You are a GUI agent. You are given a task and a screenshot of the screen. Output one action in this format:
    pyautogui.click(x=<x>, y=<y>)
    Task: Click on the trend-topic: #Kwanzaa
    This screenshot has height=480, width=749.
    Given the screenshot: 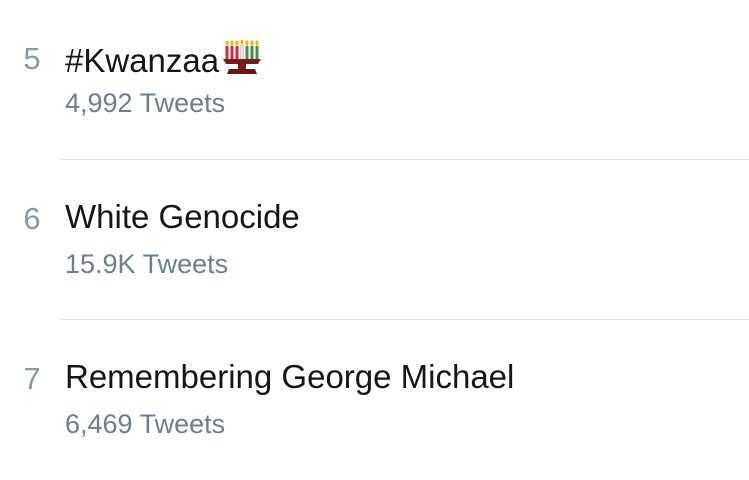 What is the action you would take?
    pyautogui.click(x=164, y=58)
    